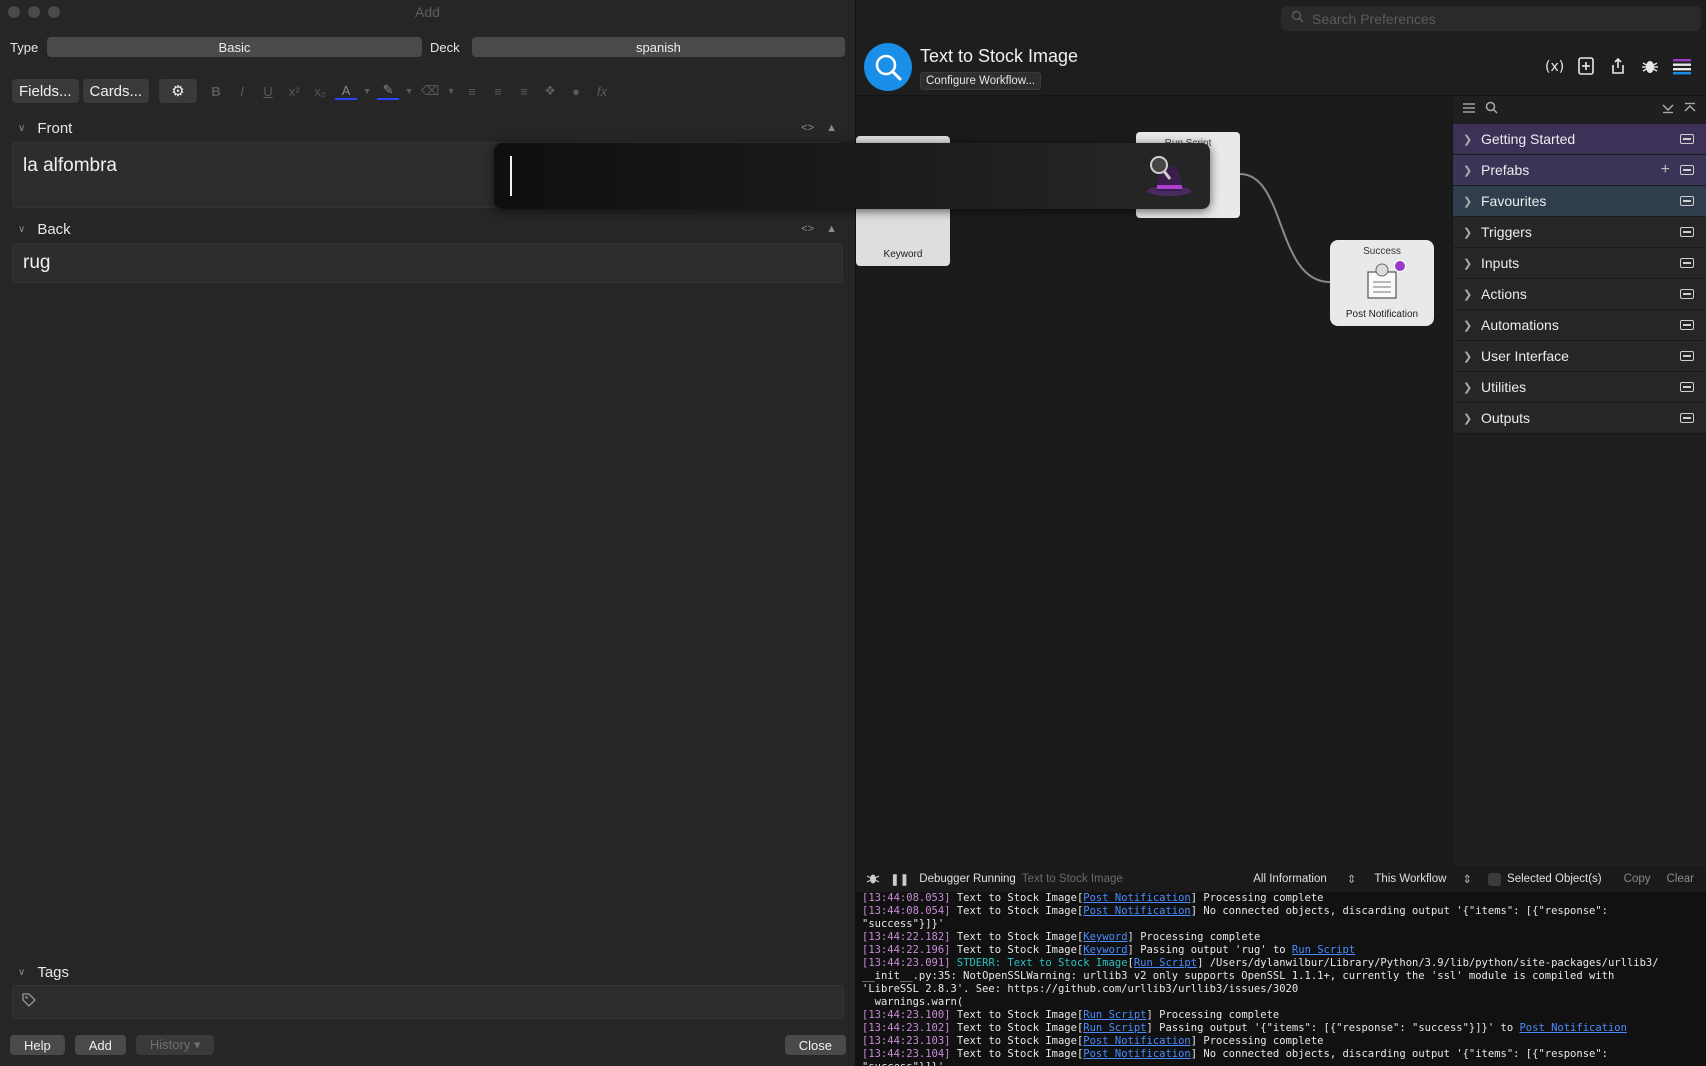  Describe the element at coordinates (1304, 879) in the screenshot. I see `filter-select: All Information ⇕` at that location.